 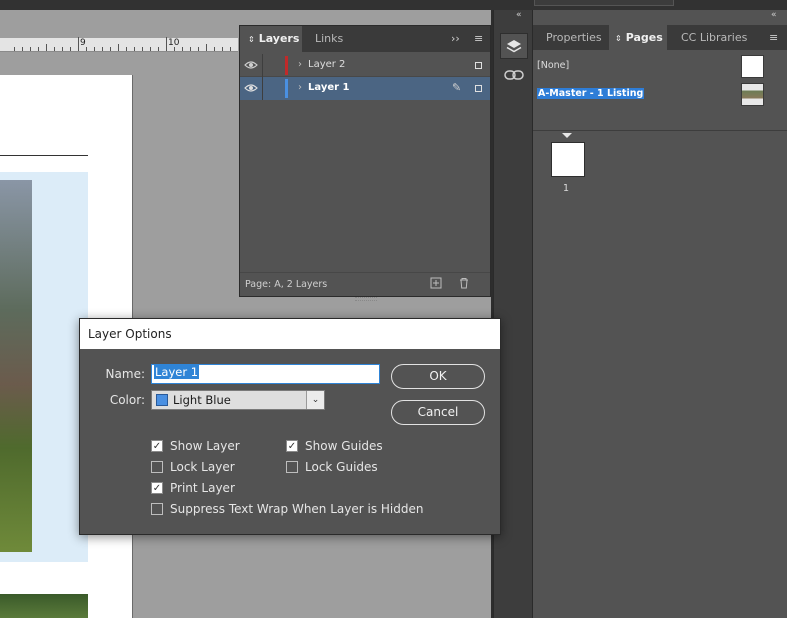 I want to click on cancel-button: Cancel, so click(x=438, y=412).